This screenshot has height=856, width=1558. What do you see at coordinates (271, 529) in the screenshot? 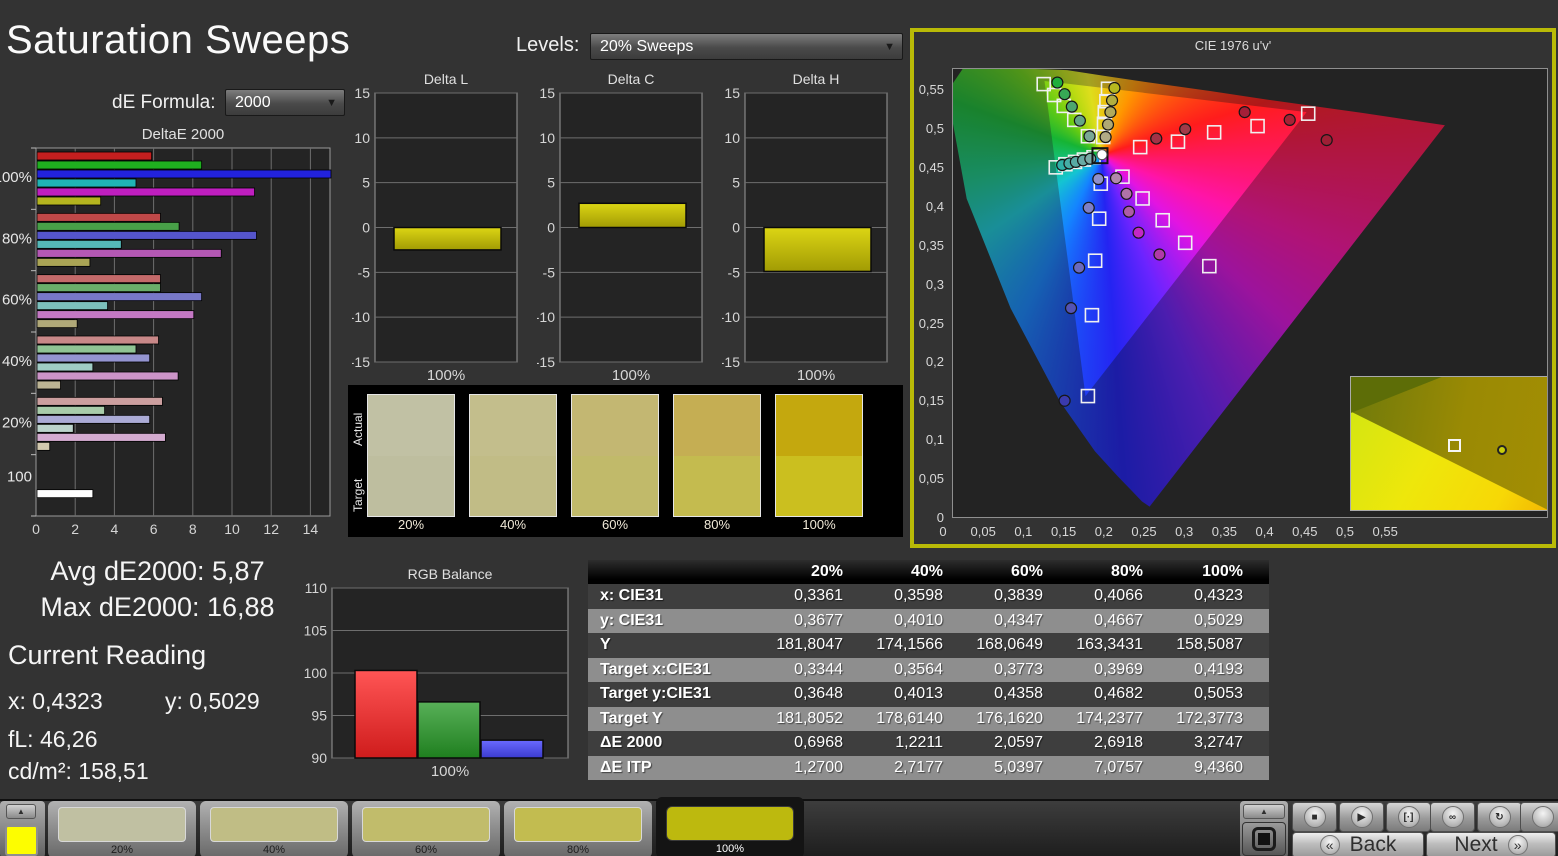
I see `axis-label: 12` at bounding box center [271, 529].